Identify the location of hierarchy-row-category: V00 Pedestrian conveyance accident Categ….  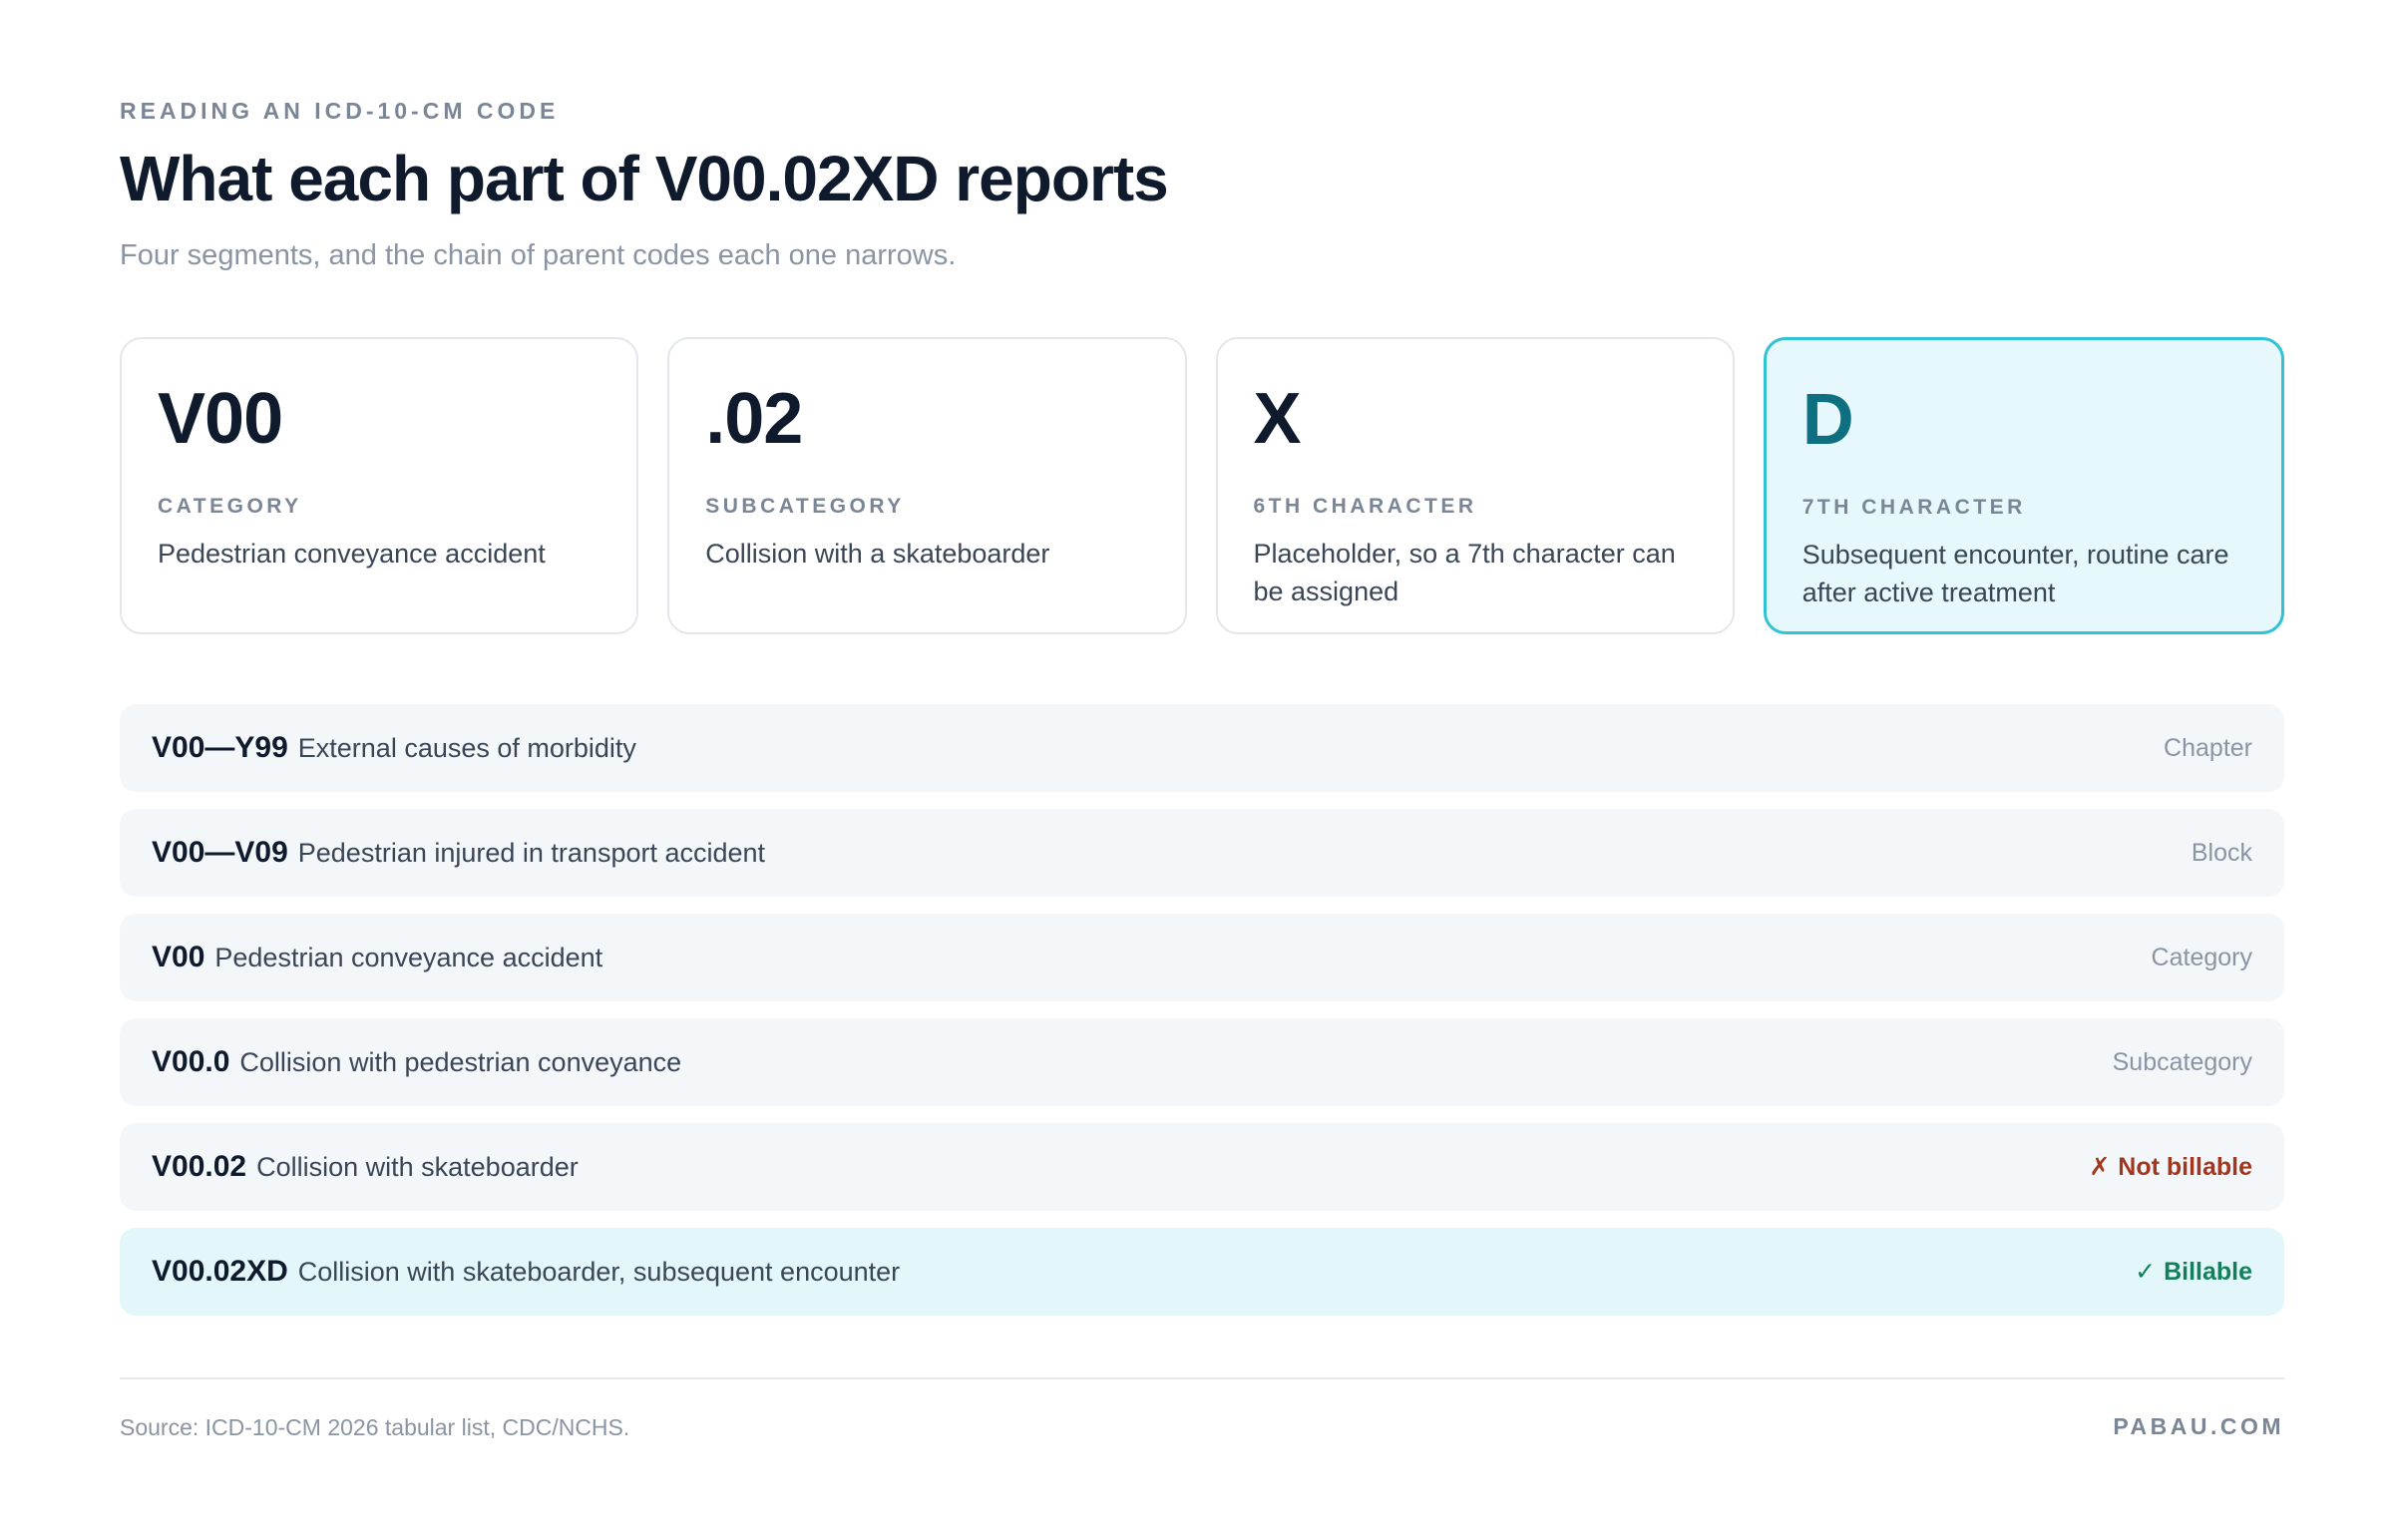
(1202, 957).